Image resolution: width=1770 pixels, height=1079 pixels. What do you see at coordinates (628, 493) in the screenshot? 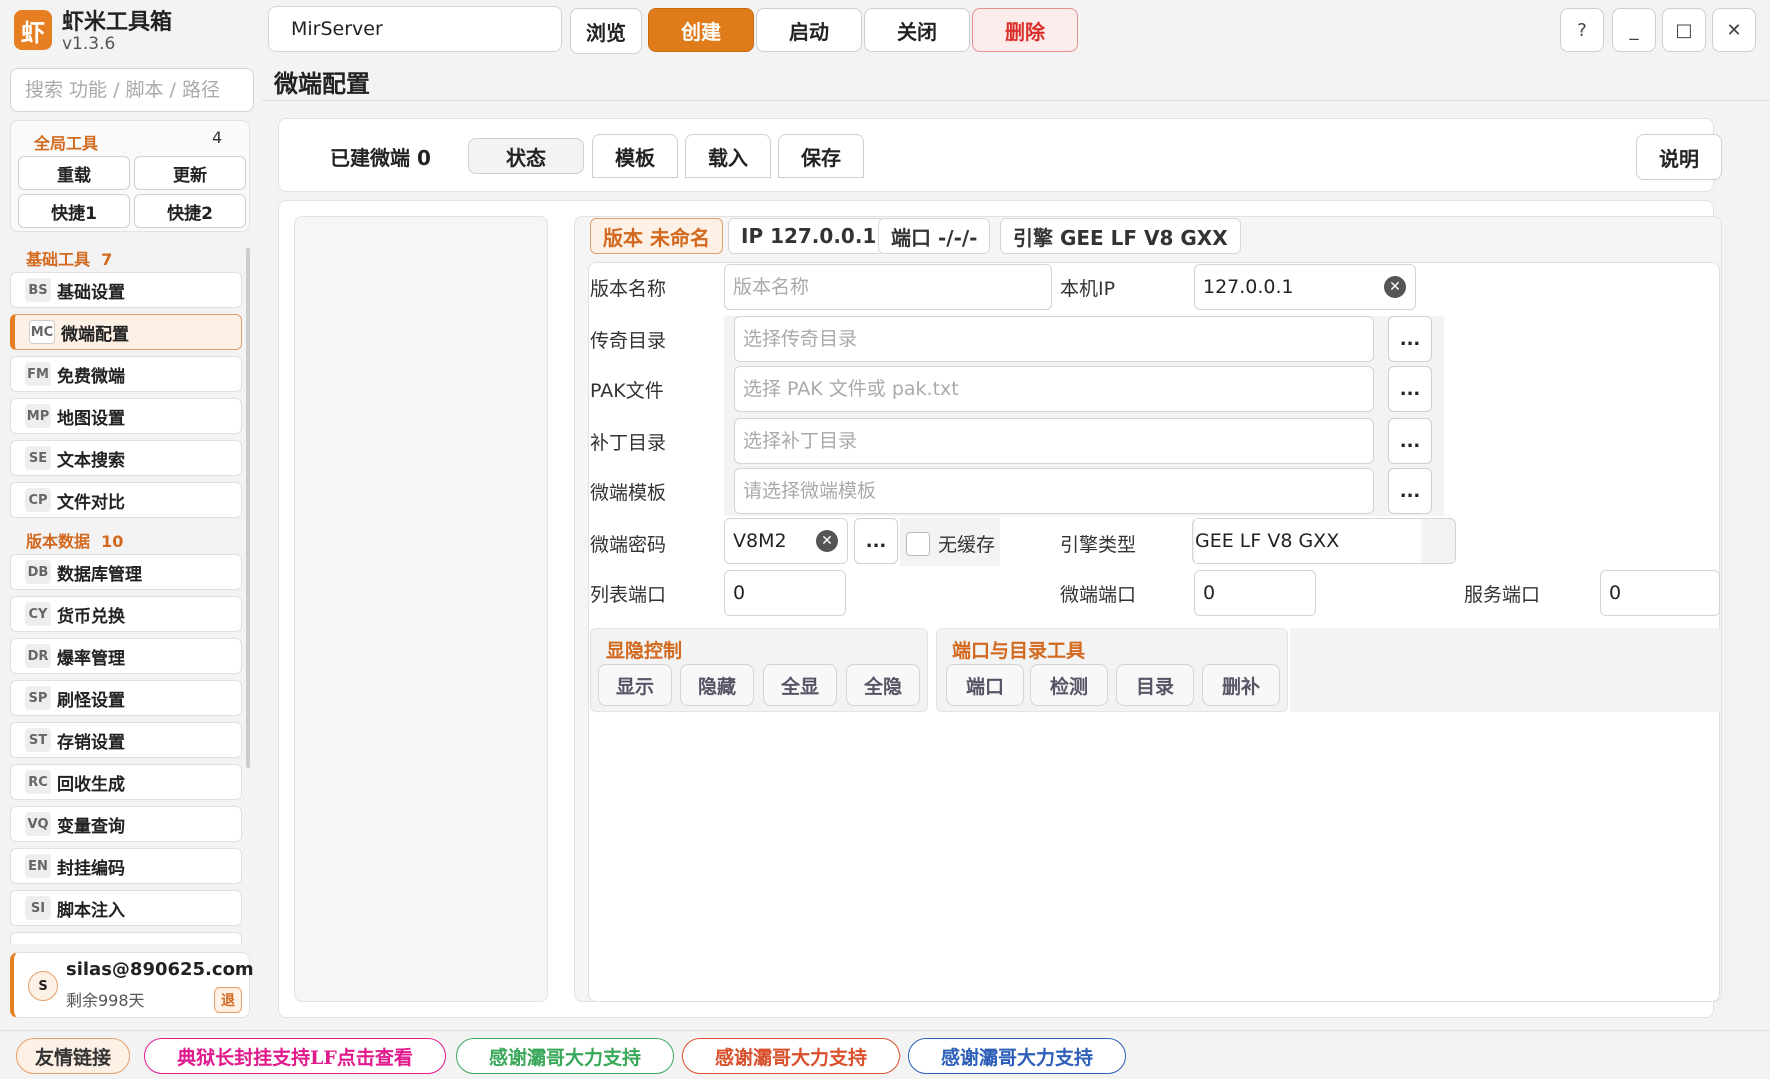
I see `template-label: 微端模板` at bounding box center [628, 493].